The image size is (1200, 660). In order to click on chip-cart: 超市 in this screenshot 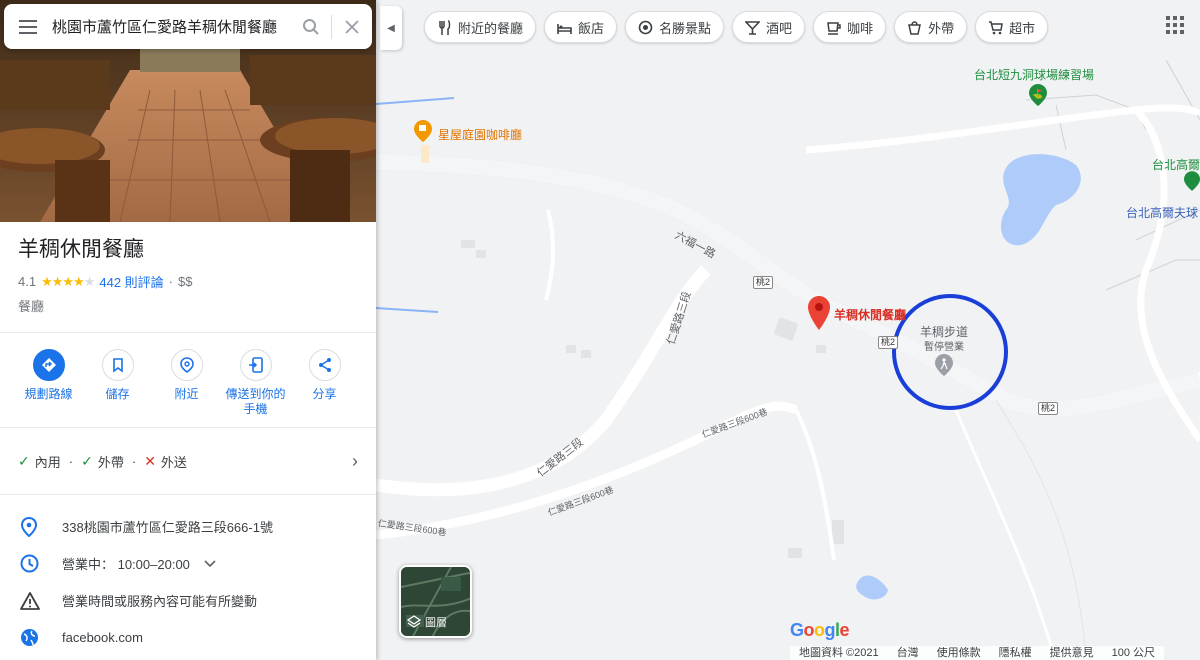, I will do `click(1012, 27)`.